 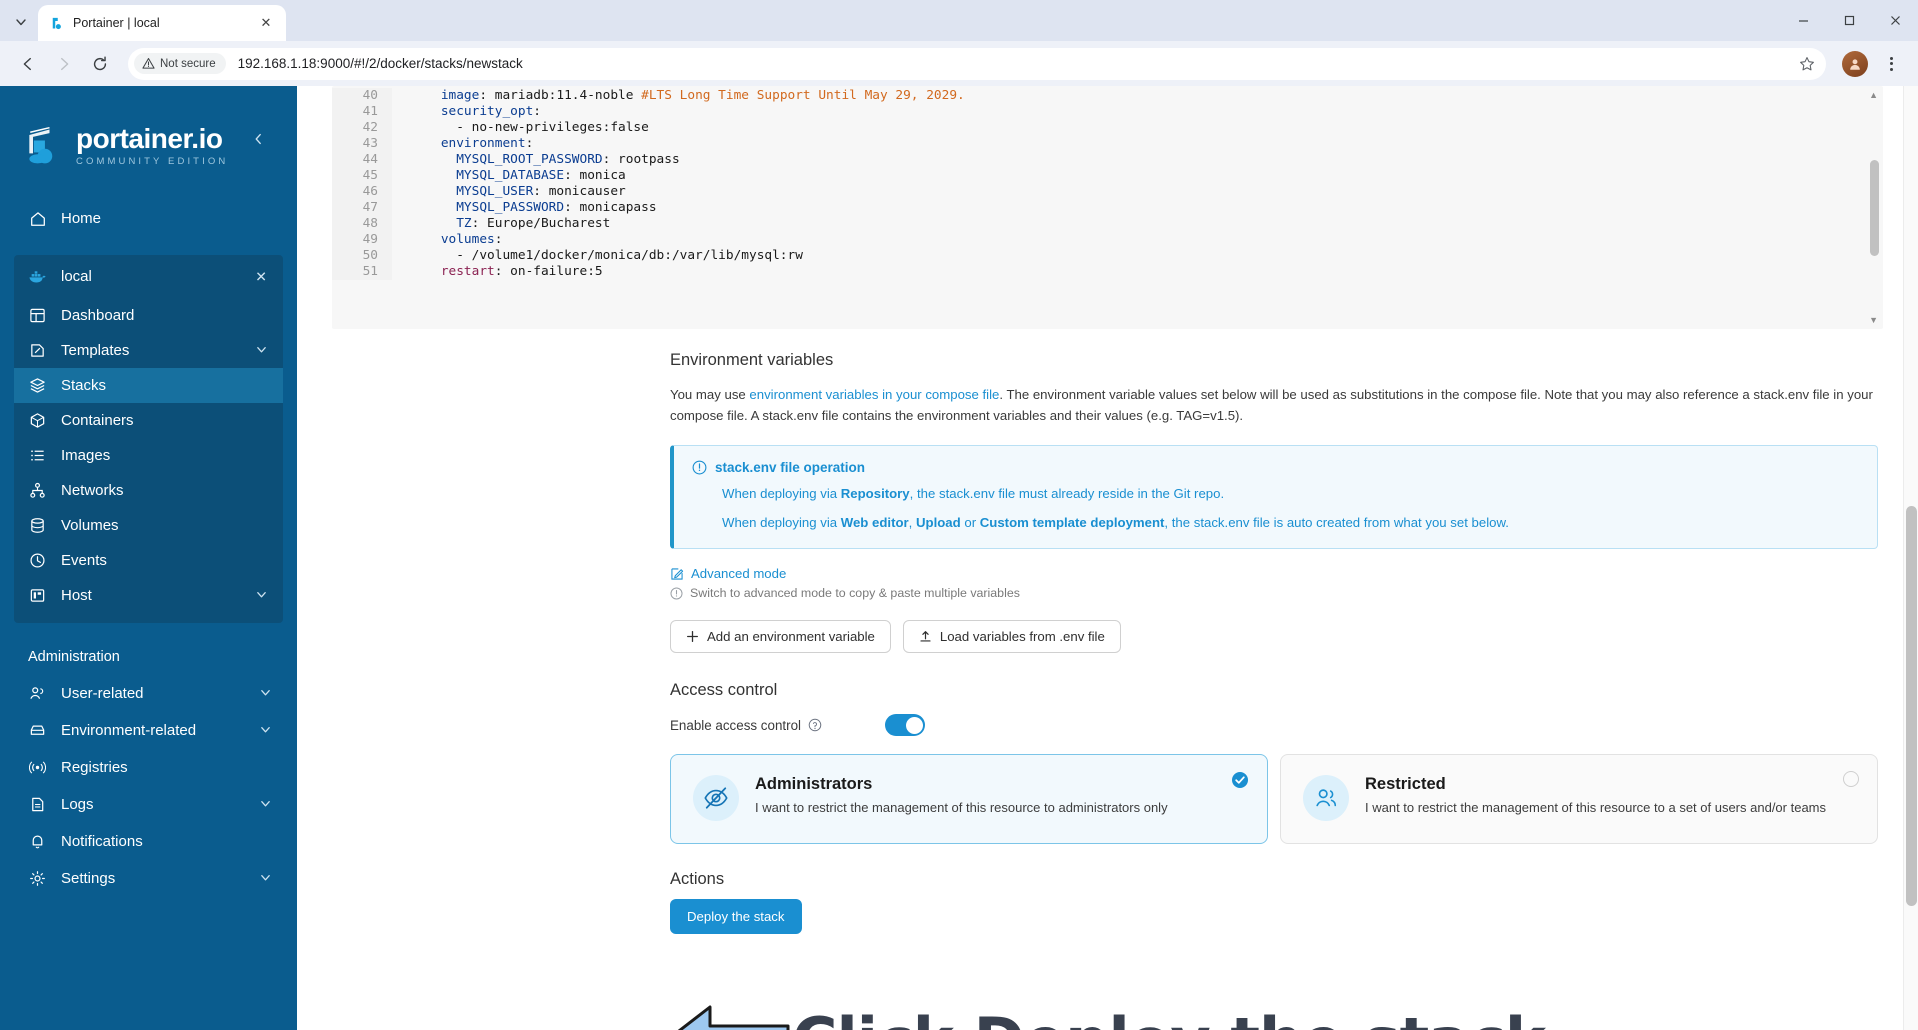 What do you see at coordinates (1146, 240) in the screenshot?
I see `code-line: volumes:` at bounding box center [1146, 240].